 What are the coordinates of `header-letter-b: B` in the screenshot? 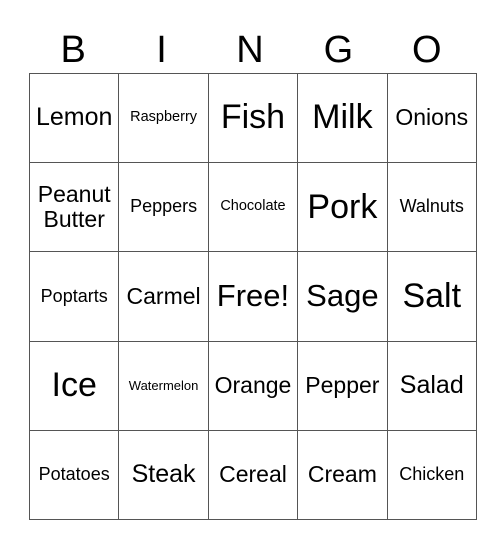 It's located at (73, 50).